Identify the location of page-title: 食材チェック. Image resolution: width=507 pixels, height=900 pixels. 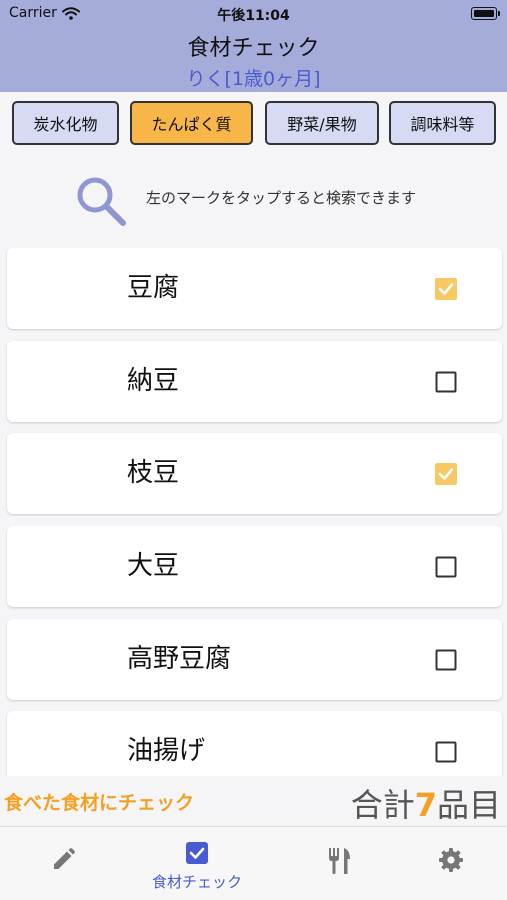
(253, 48).